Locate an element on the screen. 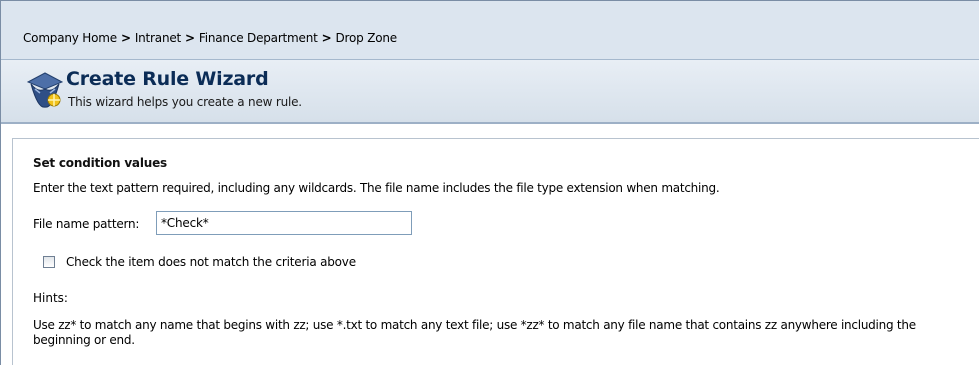 Image resolution: width=980 pixels, height=365 pixels. file-name-pattern-input is located at coordinates (284, 223).